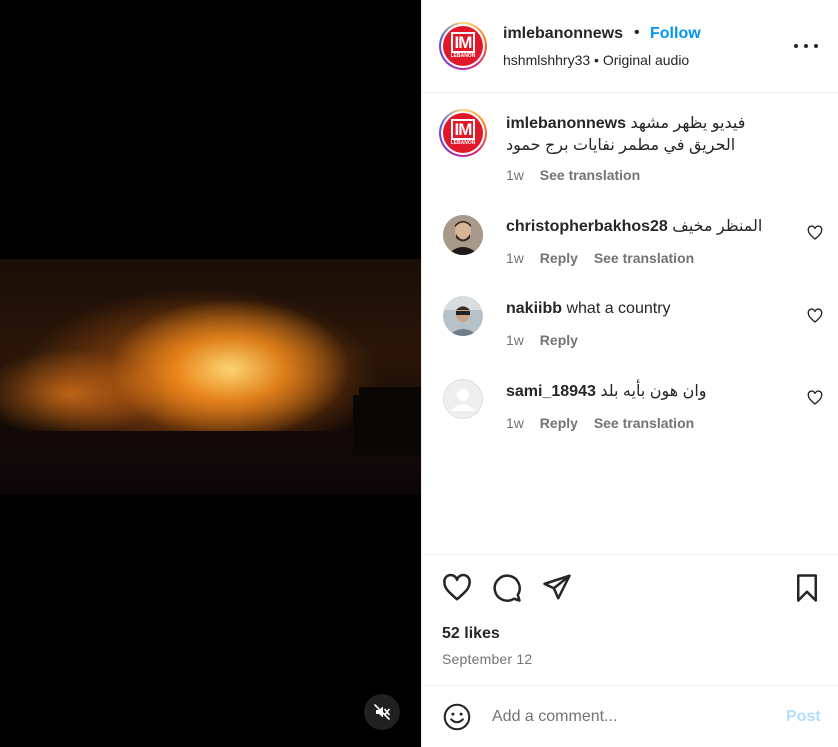 The height and width of the screenshot is (747, 838). Describe the element at coordinates (534, 308) in the screenshot. I see `comment-username: nakiibb` at that location.